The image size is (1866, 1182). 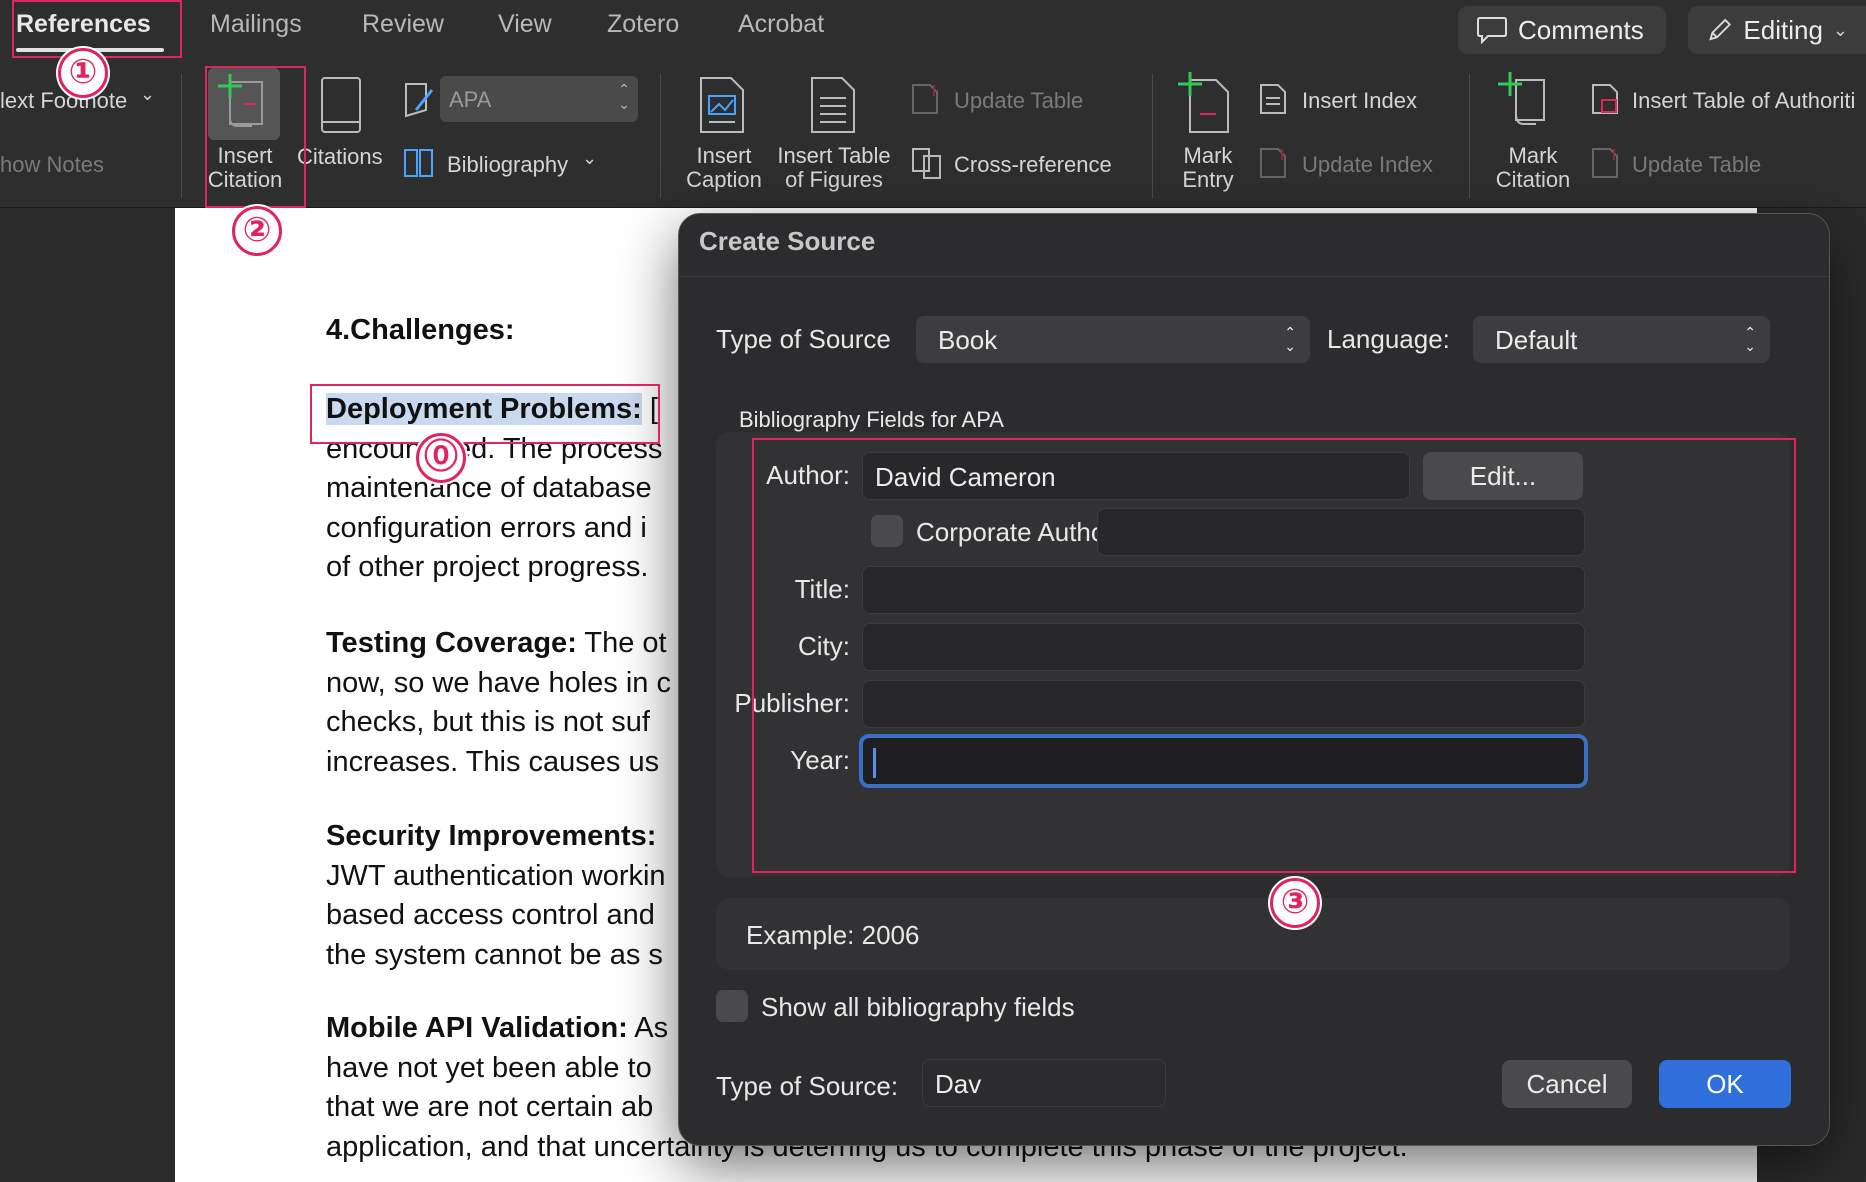 I want to click on citations-icon, so click(x=341, y=107).